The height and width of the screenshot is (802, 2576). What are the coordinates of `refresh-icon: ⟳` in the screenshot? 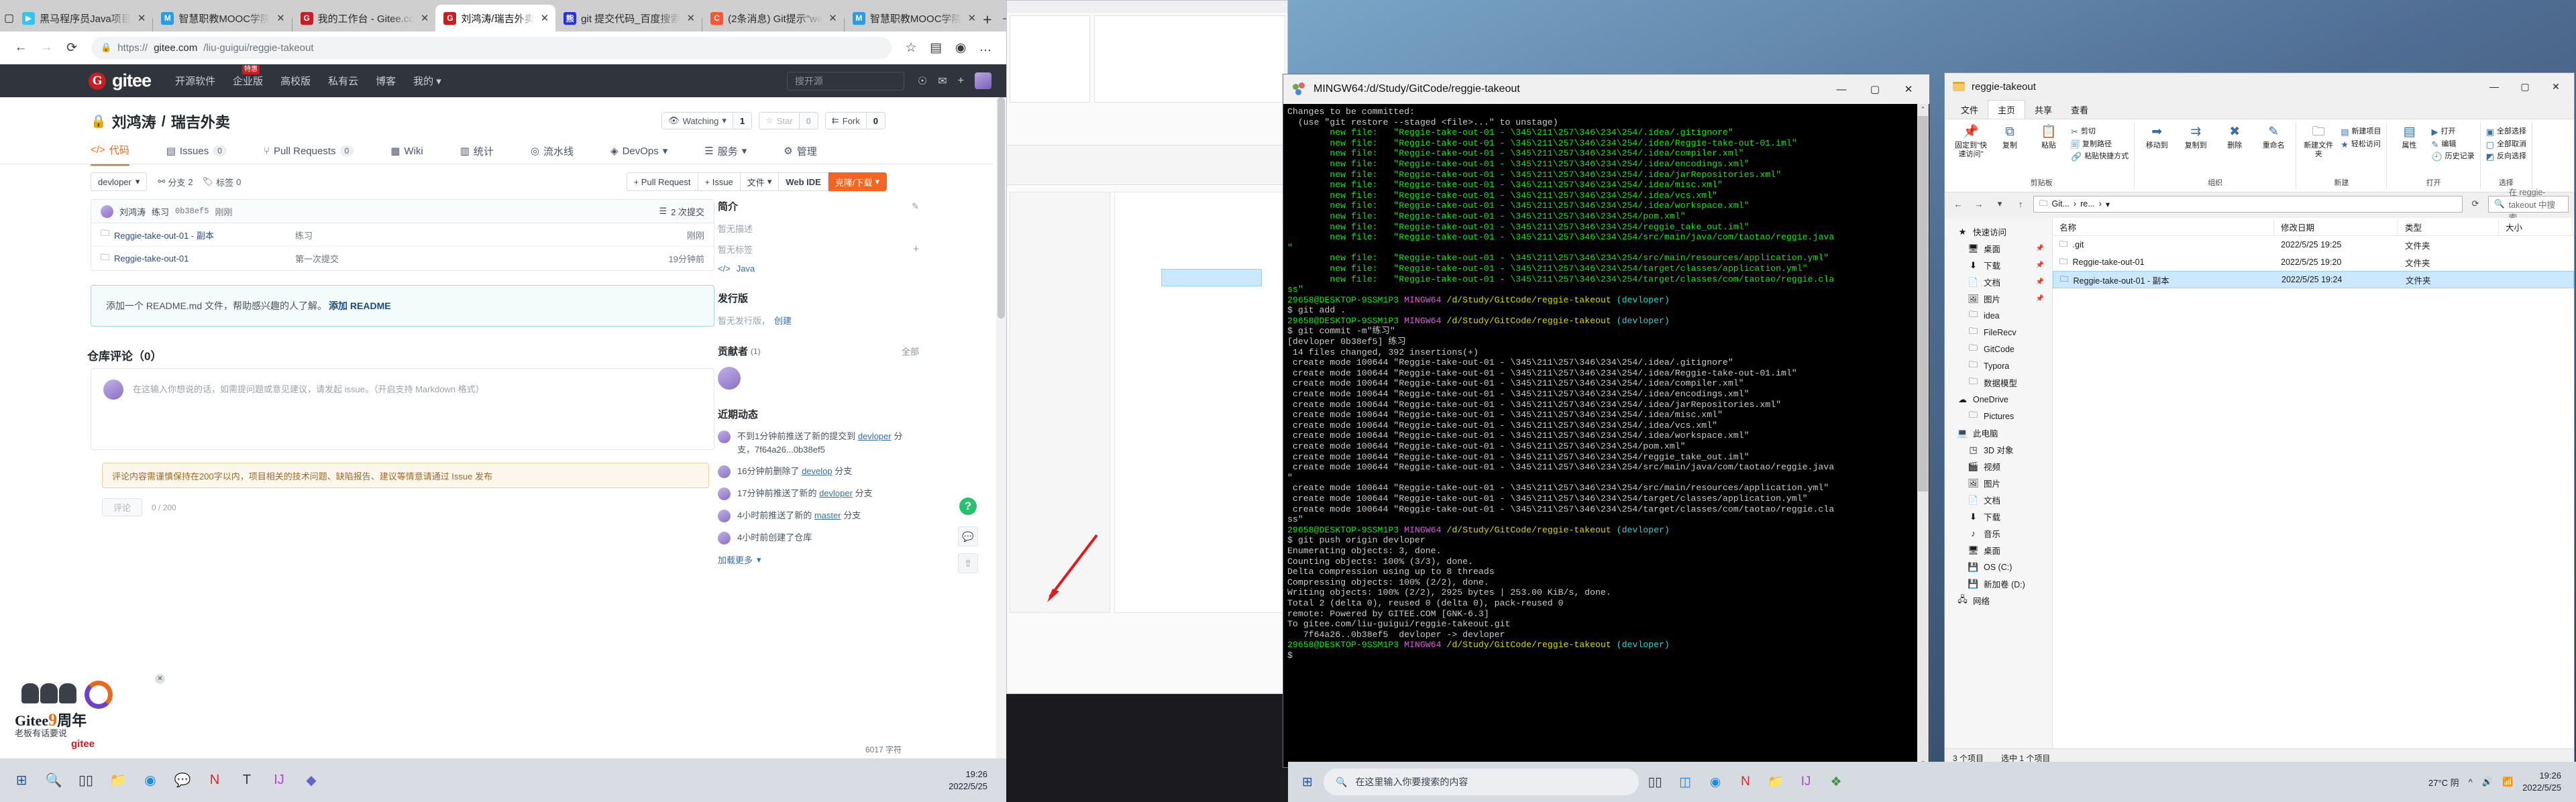 It's located at (2475, 204).